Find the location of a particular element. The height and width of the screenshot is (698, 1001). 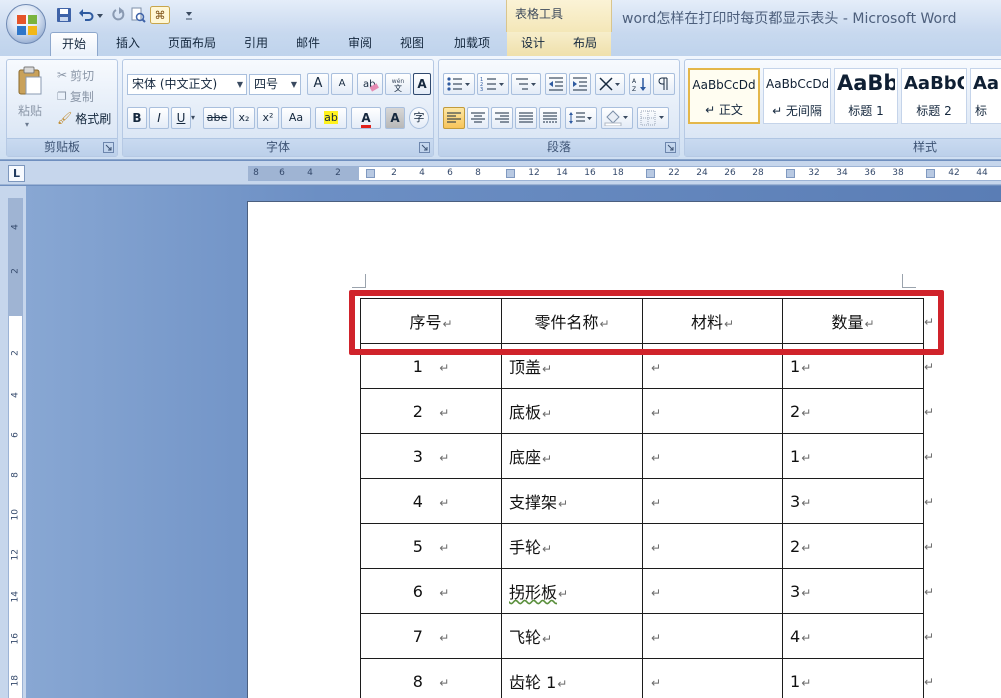

style-no-spacing: AaBbCcDd ↵ 无间隔 is located at coordinates (797, 96).